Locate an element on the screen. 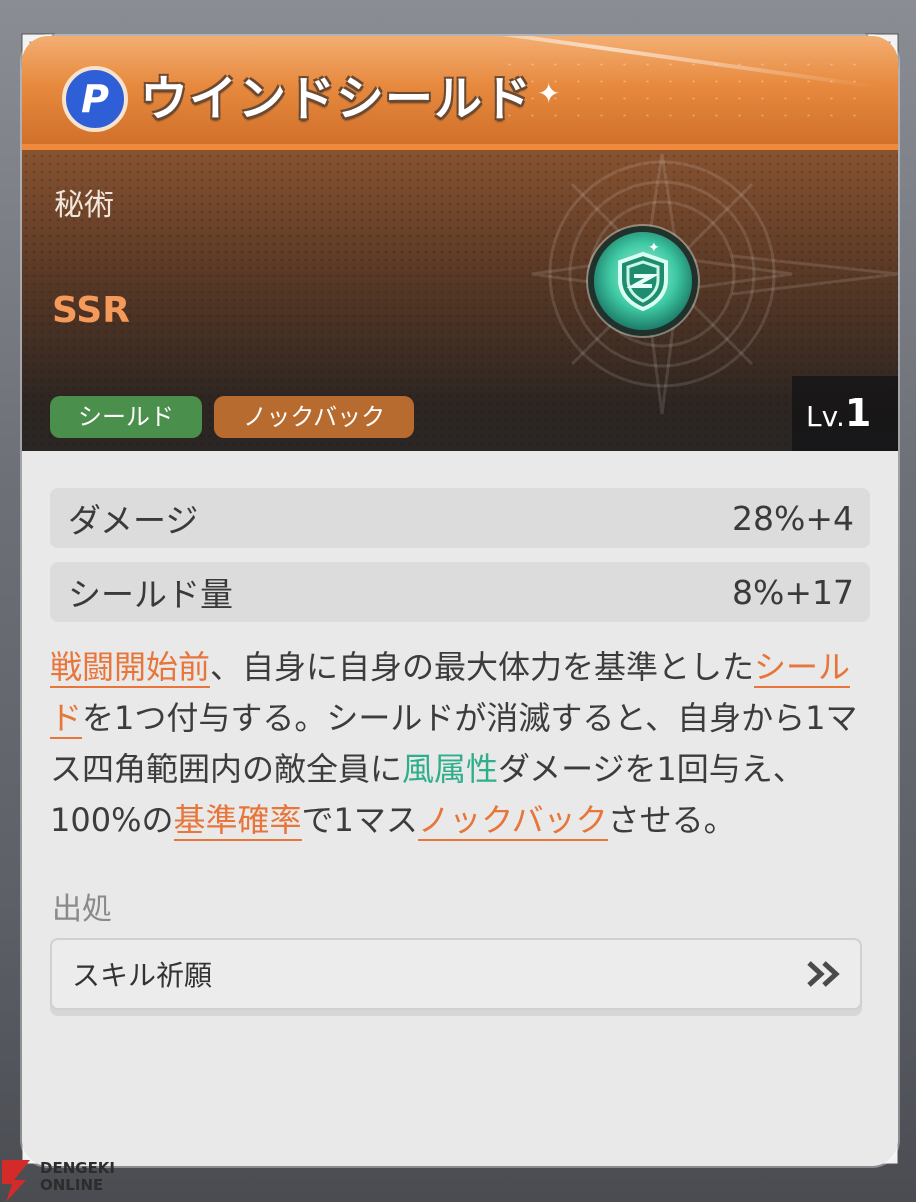 Image resolution: width=916 pixels, height=1202 pixels. shield-skill-icon is located at coordinates (643, 281).